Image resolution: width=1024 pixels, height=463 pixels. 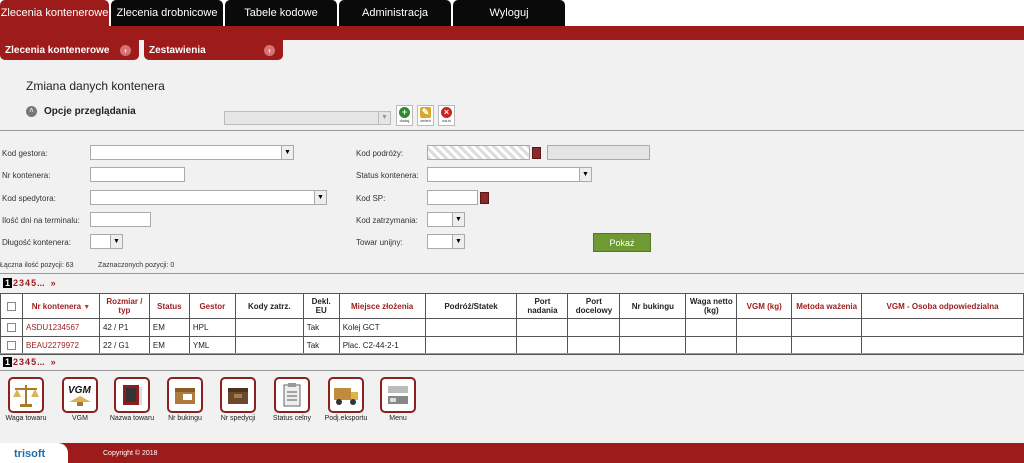 What do you see at coordinates (594, 345) in the screenshot?
I see `cell-port-docelowy` at bounding box center [594, 345].